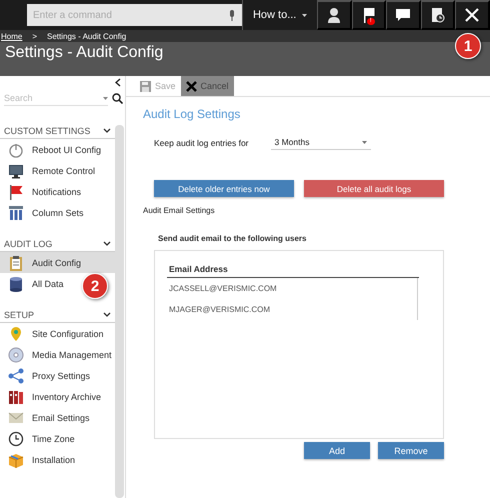 The width and height of the screenshot is (490, 498). What do you see at coordinates (134, 15) in the screenshot?
I see `command-field: Enter a command` at bounding box center [134, 15].